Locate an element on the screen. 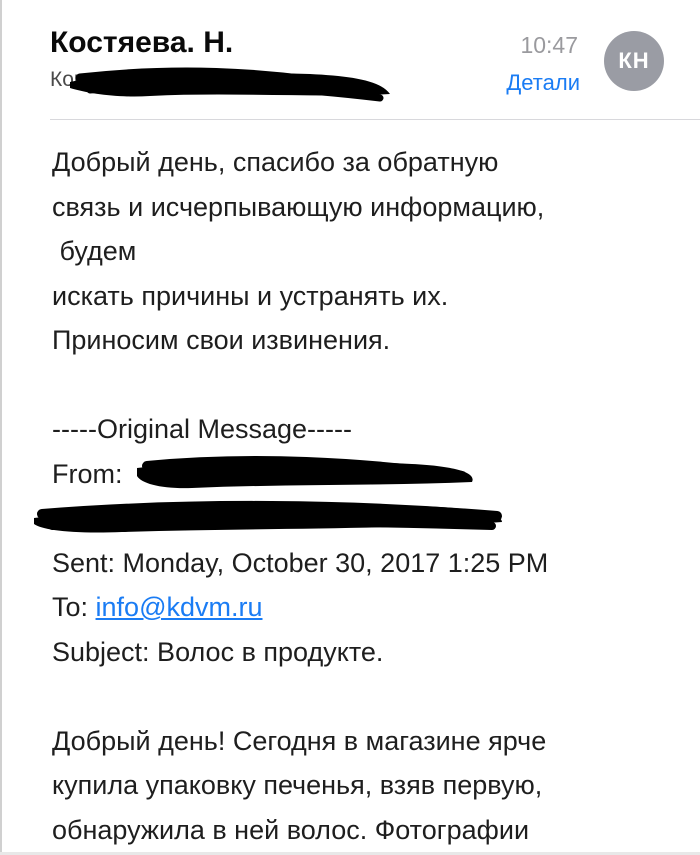  to-label: Кому: is located at coordinates (77, 79).